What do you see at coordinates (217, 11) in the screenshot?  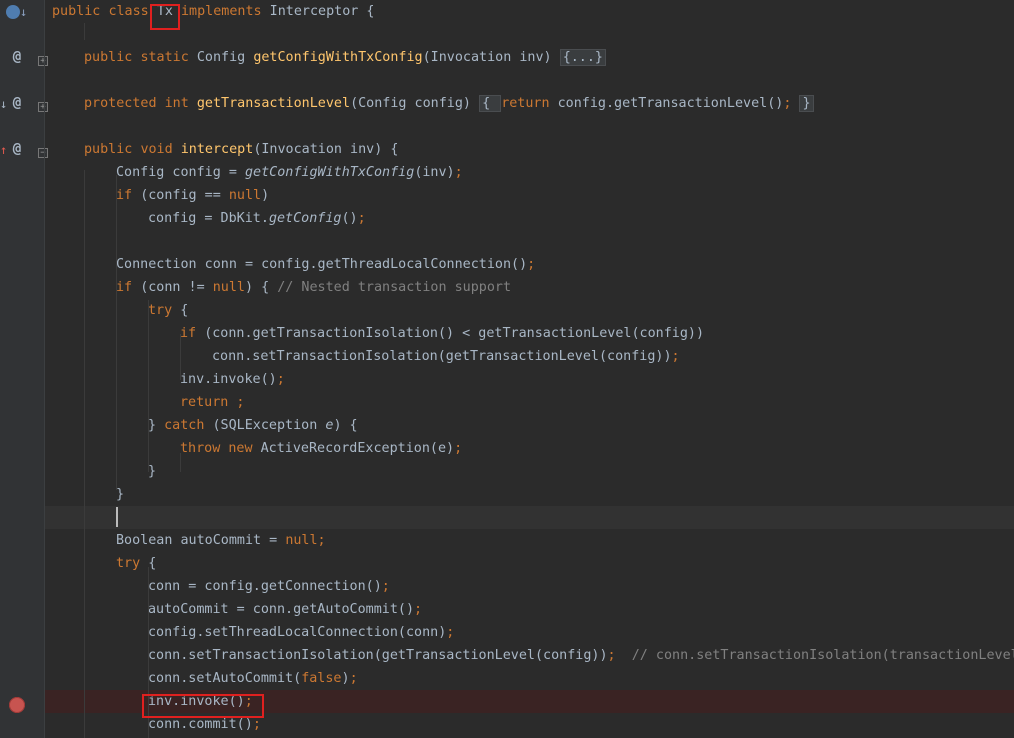 I see `code-token: implements` at bounding box center [217, 11].